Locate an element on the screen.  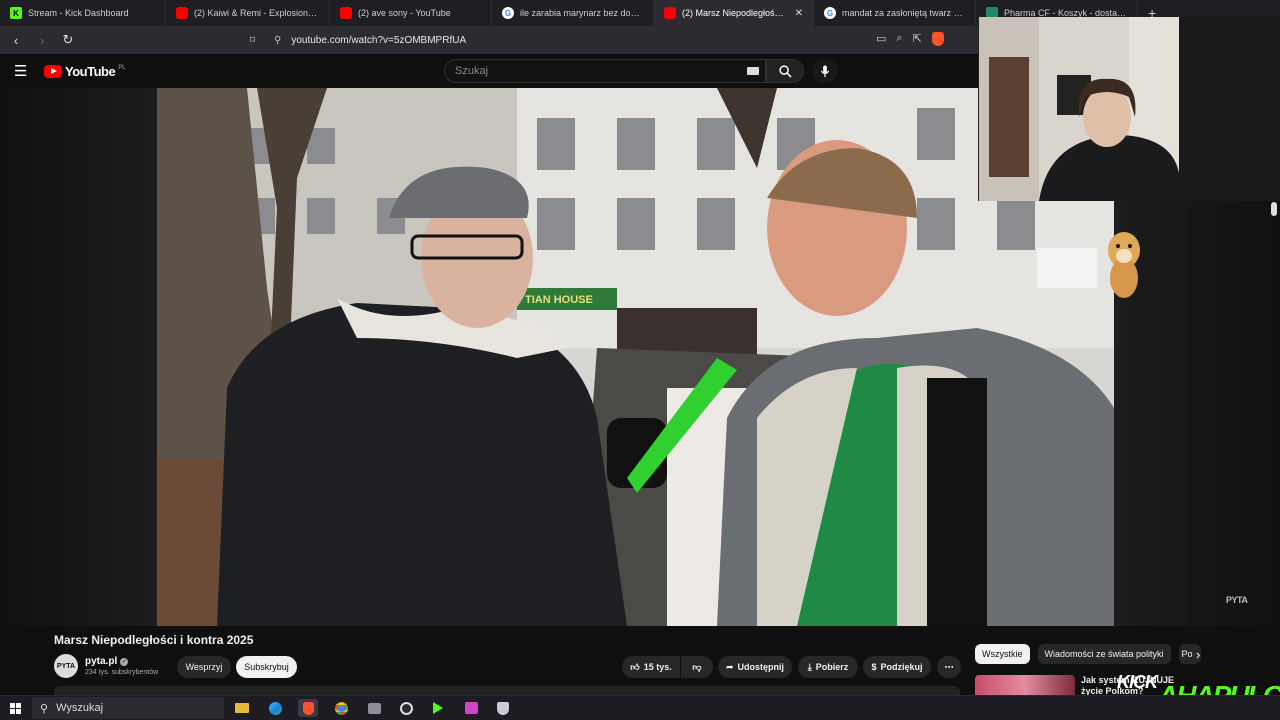
channel-info: PYTA pyta.pl ✓ 234 tys. subskrybentów is located at coordinates (106, 666).